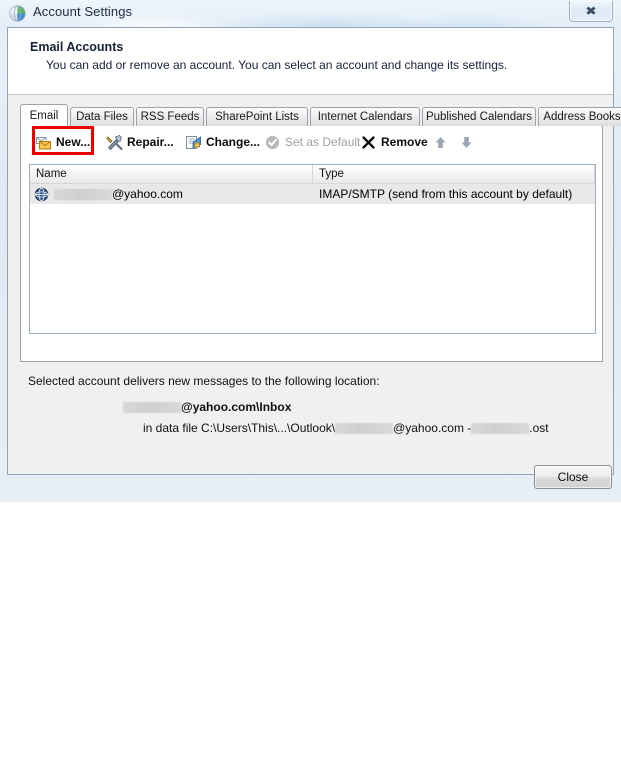 The height and width of the screenshot is (779, 621). What do you see at coordinates (432, 428) in the screenshot?
I see `datafile-middle: @yahoo.com -` at bounding box center [432, 428].